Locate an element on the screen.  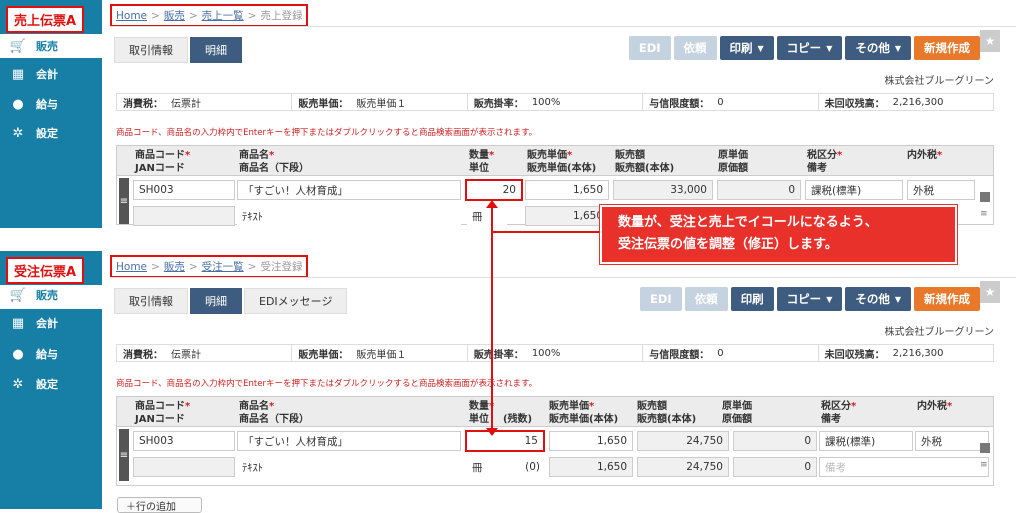
memo-field: 備考 is located at coordinates (904, 467).